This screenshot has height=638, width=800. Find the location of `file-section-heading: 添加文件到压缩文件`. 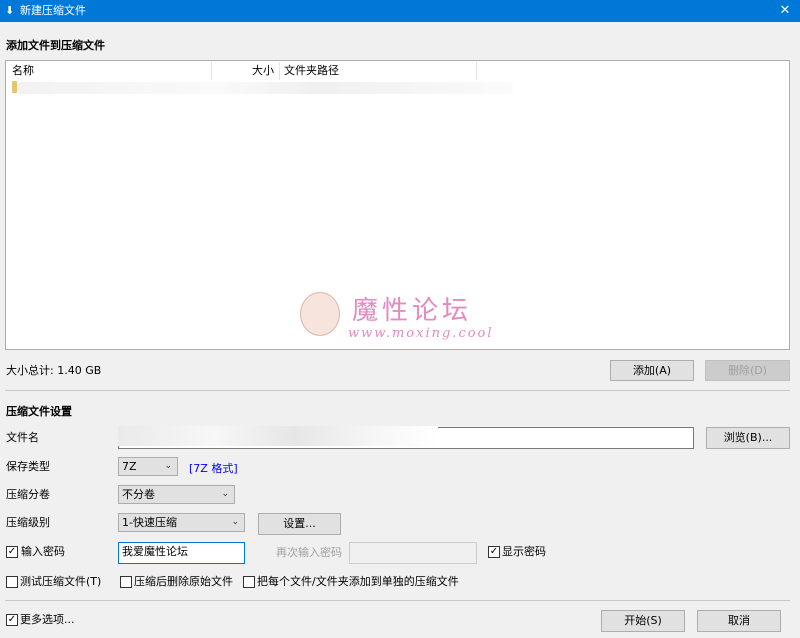

file-section-heading: 添加文件到压缩文件 is located at coordinates (55, 45).